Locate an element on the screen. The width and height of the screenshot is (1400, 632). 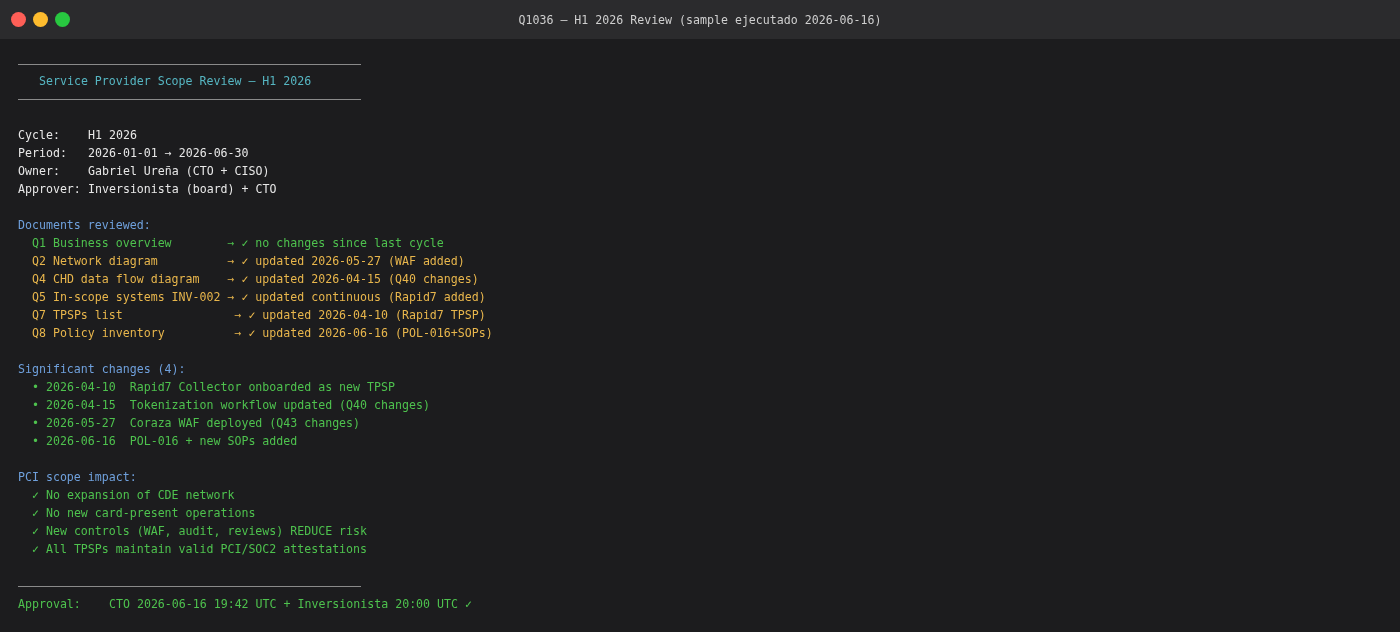
section-heading: Significant changes (4): is located at coordinates (102, 369).